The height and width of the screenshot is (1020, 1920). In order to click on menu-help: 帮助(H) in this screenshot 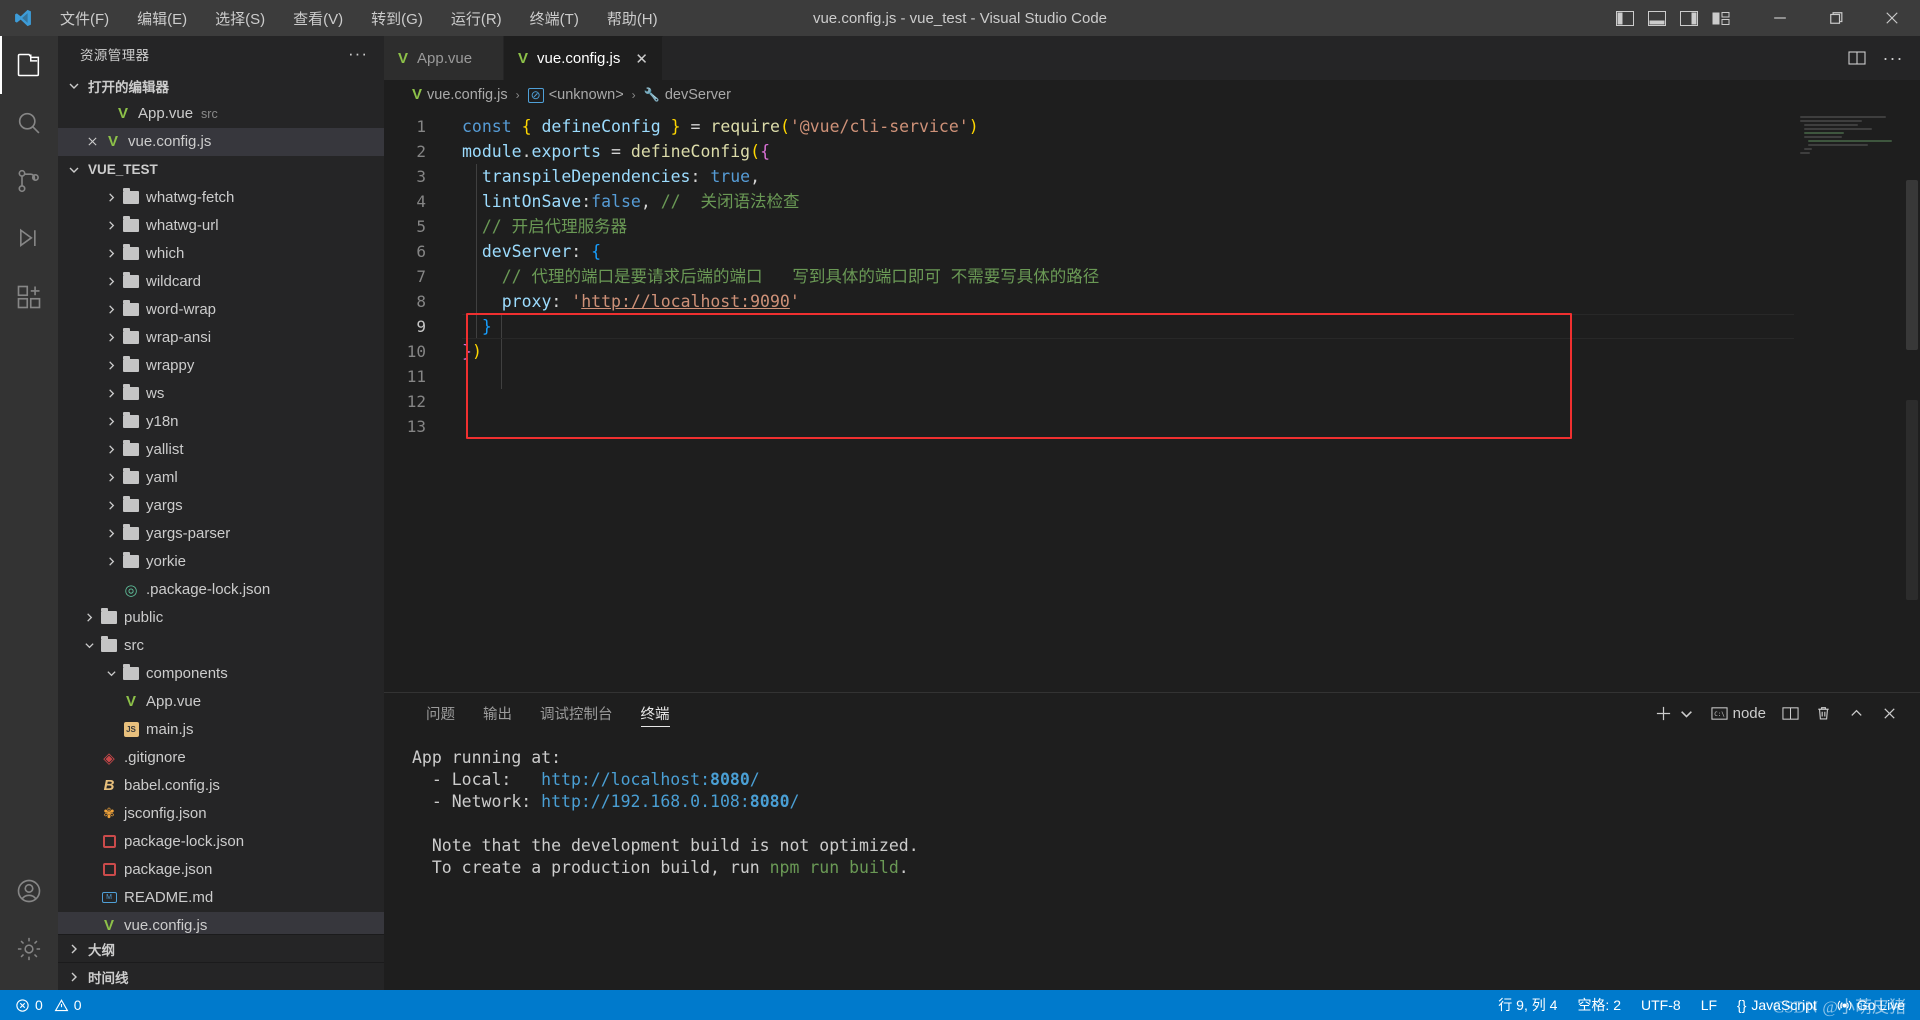, I will do `click(632, 18)`.